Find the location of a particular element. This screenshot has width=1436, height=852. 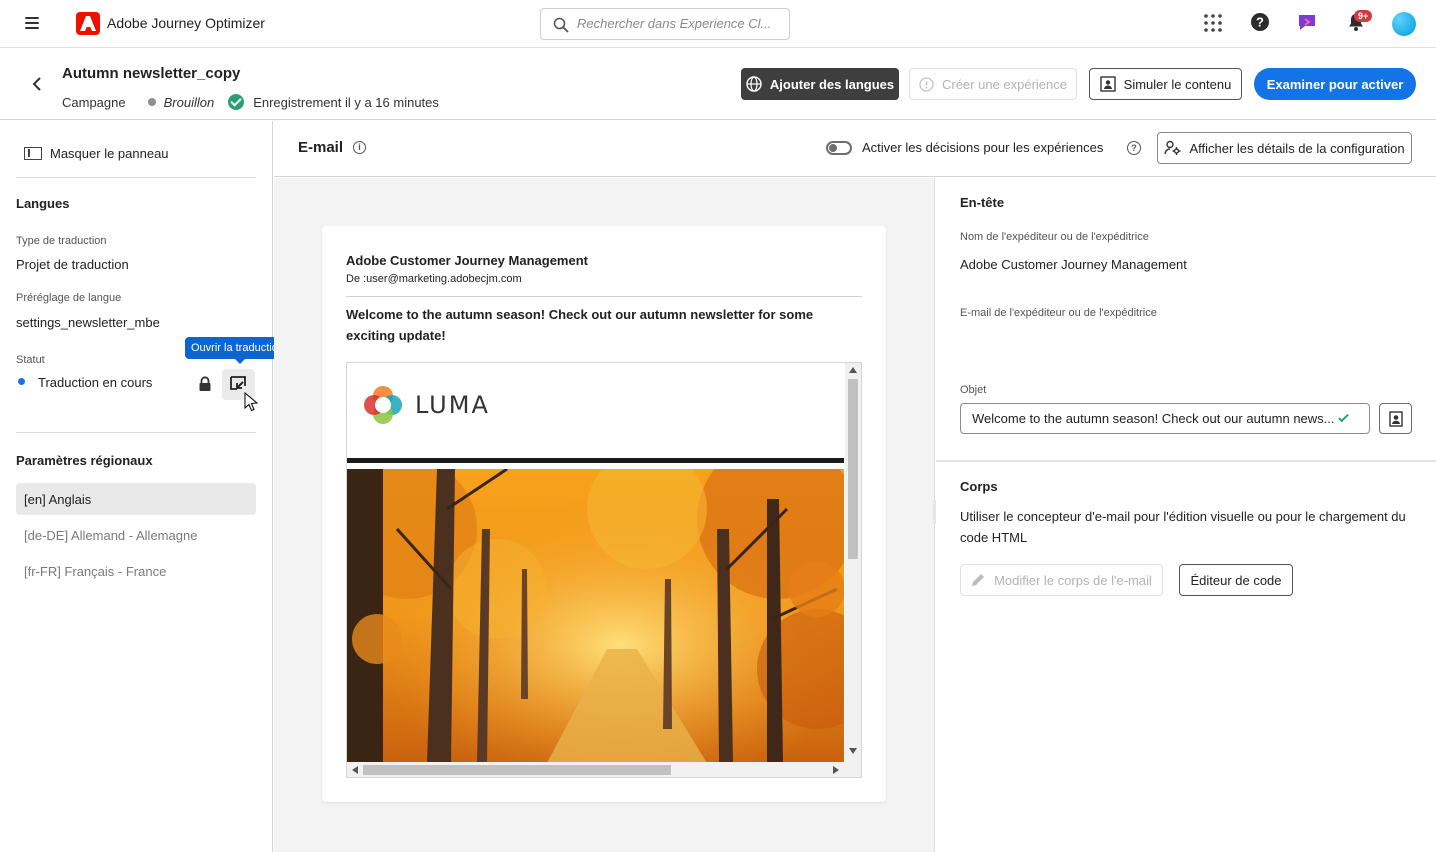

scroll-up-icon is located at coordinates (853, 370).